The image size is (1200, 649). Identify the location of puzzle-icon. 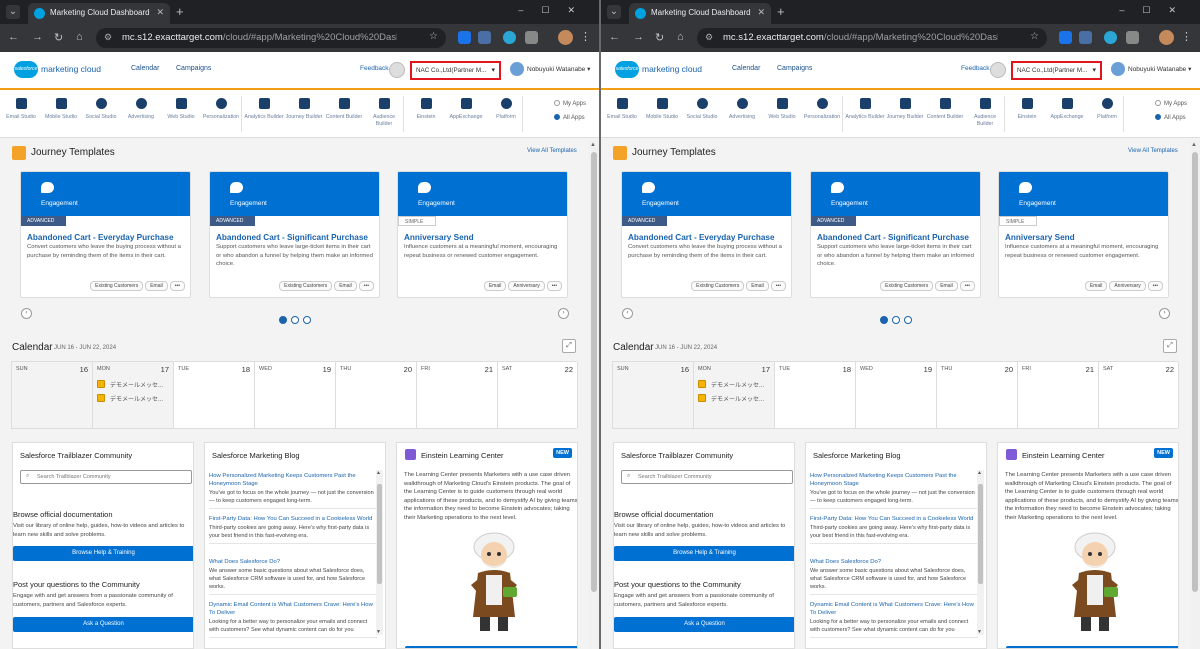
(1132, 37).